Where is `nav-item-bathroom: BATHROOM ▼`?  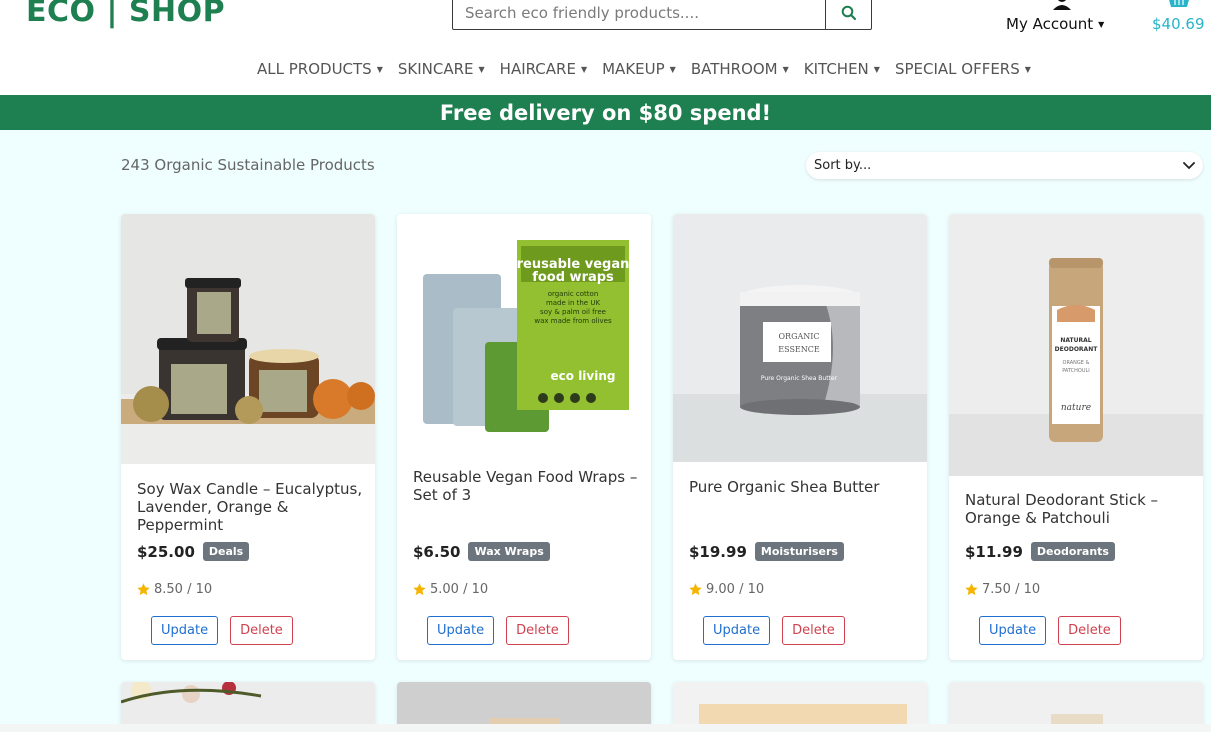
nav-item-bathroom: BATHROOM ▼ is located at coordinates (740, 69).